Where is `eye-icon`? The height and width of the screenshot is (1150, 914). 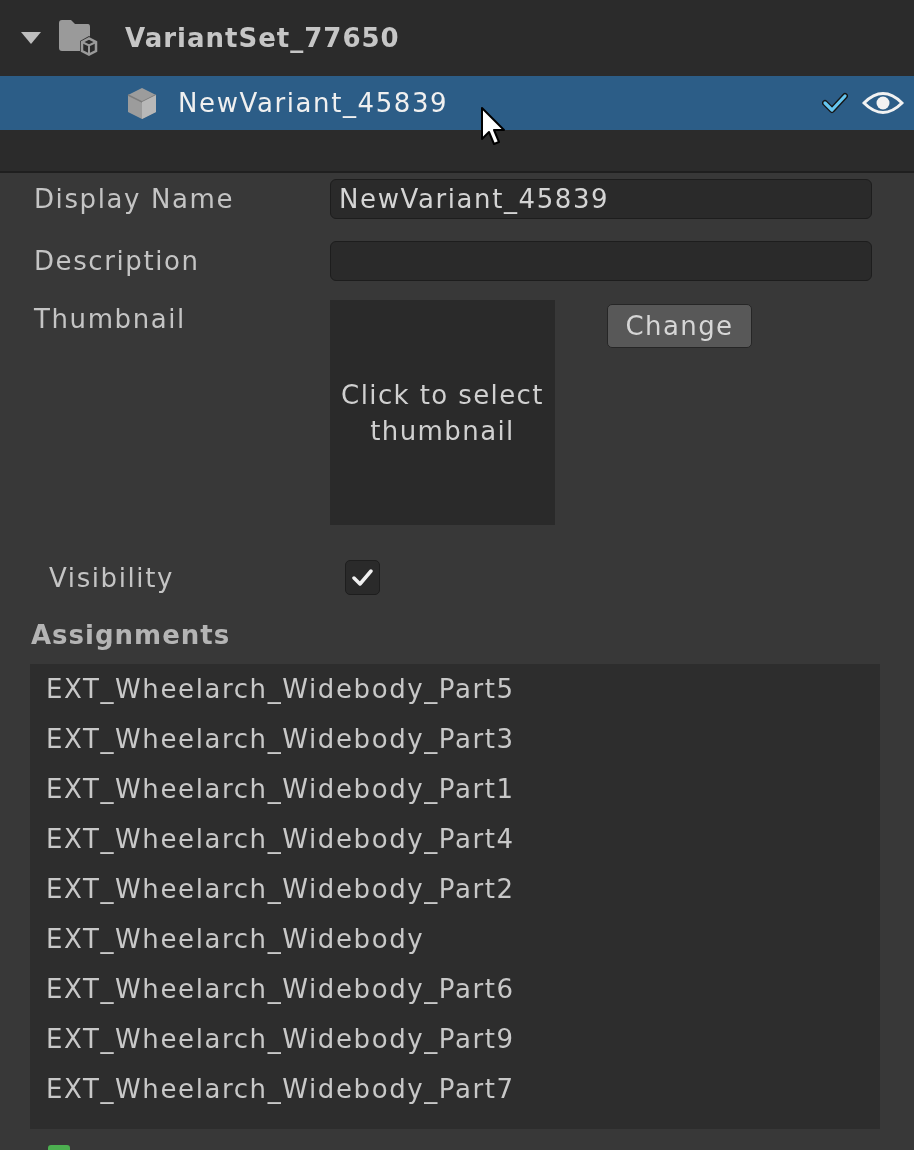 eye-icon is located at coordinates (883, 103).